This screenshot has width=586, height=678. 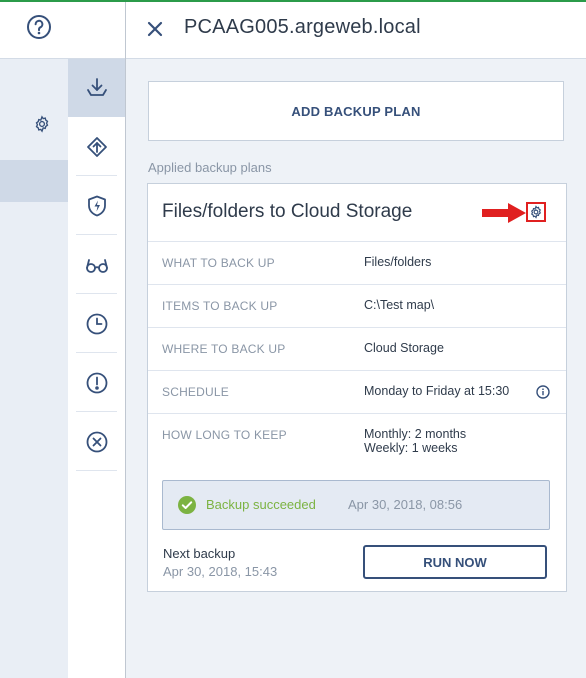 I want to click on property-value: C:\Test map\, so click(x=399, y=305).